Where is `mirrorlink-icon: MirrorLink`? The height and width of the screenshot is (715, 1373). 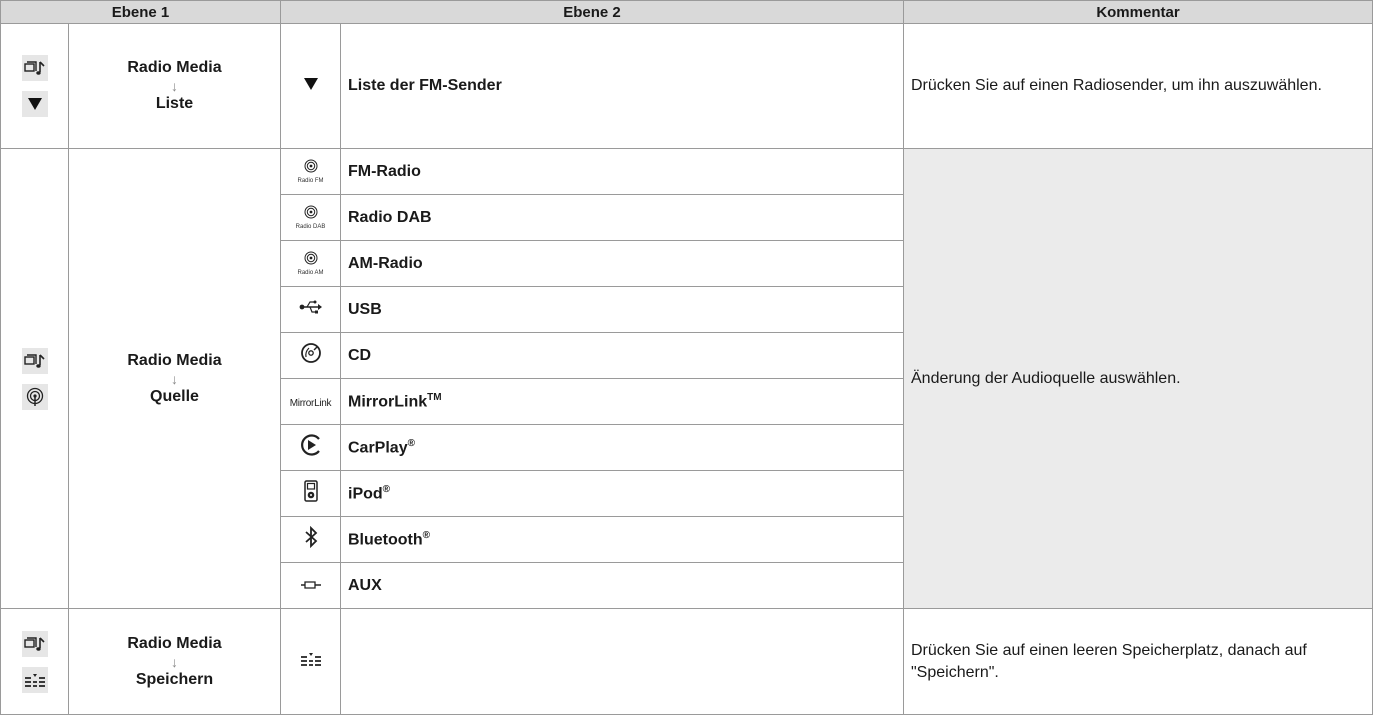 mirrorlink-icon: MirrorLink is located at coordinates (310, 401).